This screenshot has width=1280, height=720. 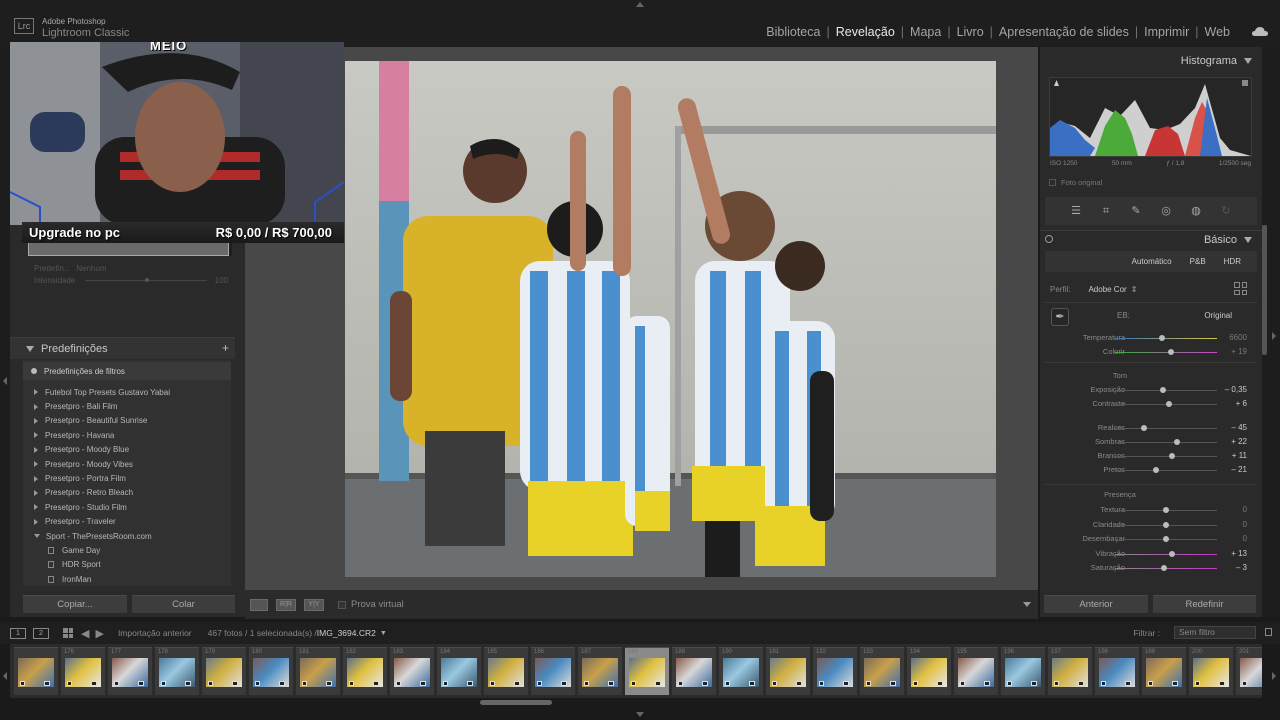 I want to click on before-after-tb-button: Y|Y, so click(x=314, y=604).